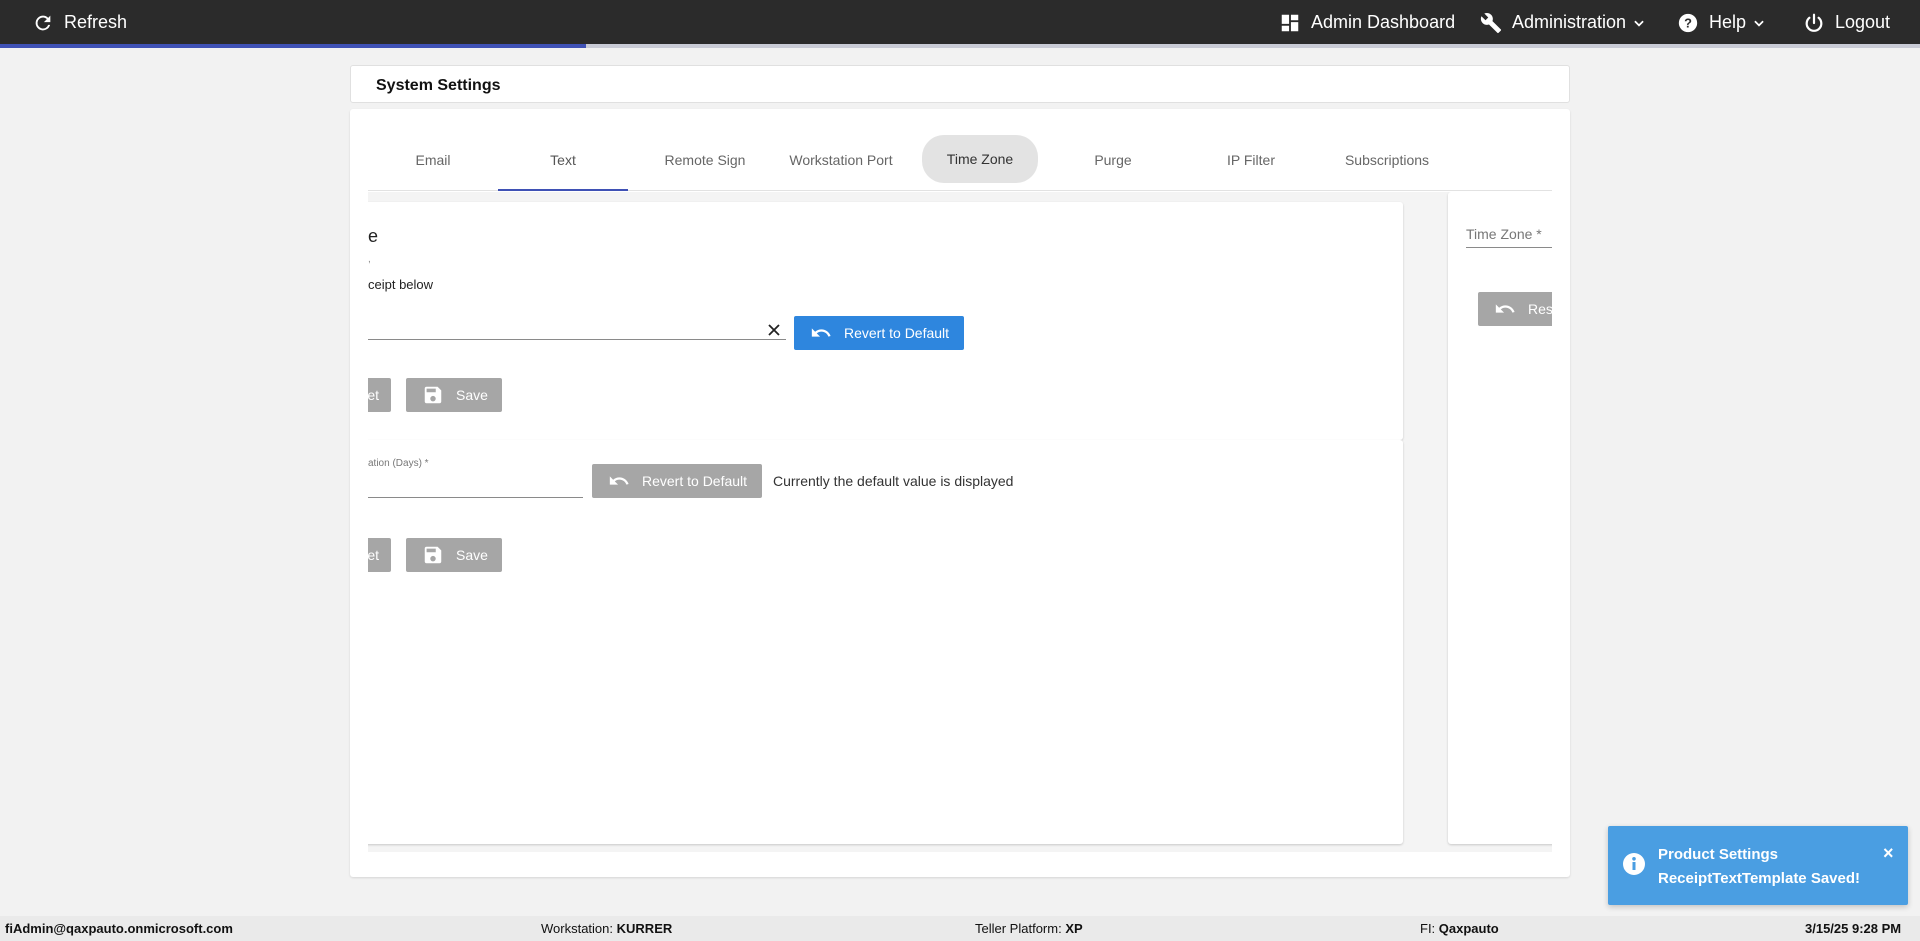 This screenshot has width=1920, height=941. I want to click on tab-ip-filter: IP Filter, so click(1251, 159).